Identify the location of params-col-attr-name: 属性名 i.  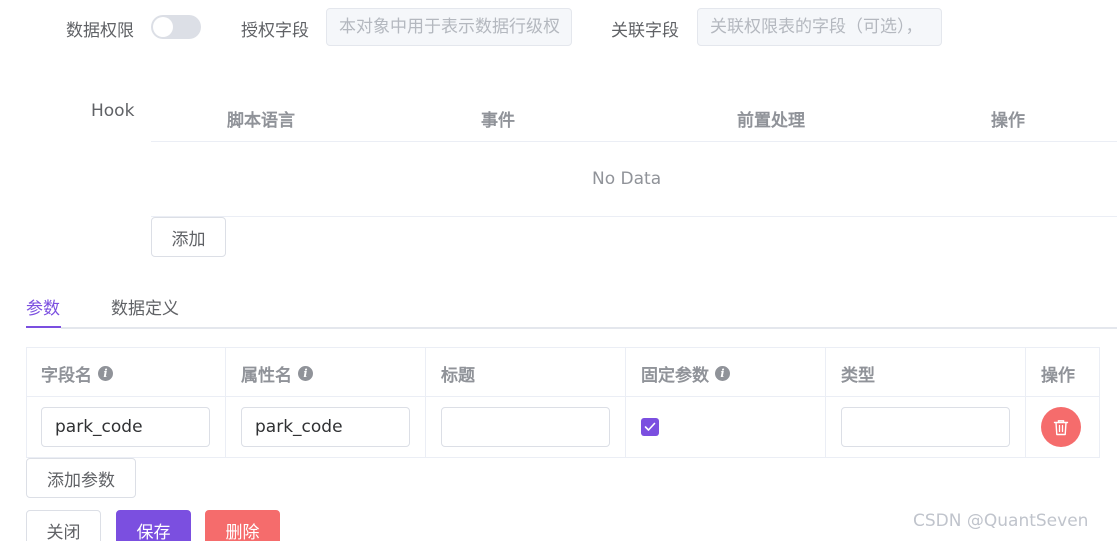
(277, 373).